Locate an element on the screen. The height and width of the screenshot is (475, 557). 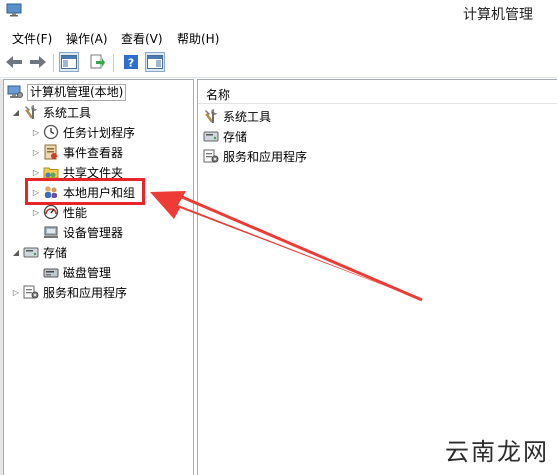
tree-item-task-scheduler: ▷ 任务计划程序 is located at coordinates (83, 132).